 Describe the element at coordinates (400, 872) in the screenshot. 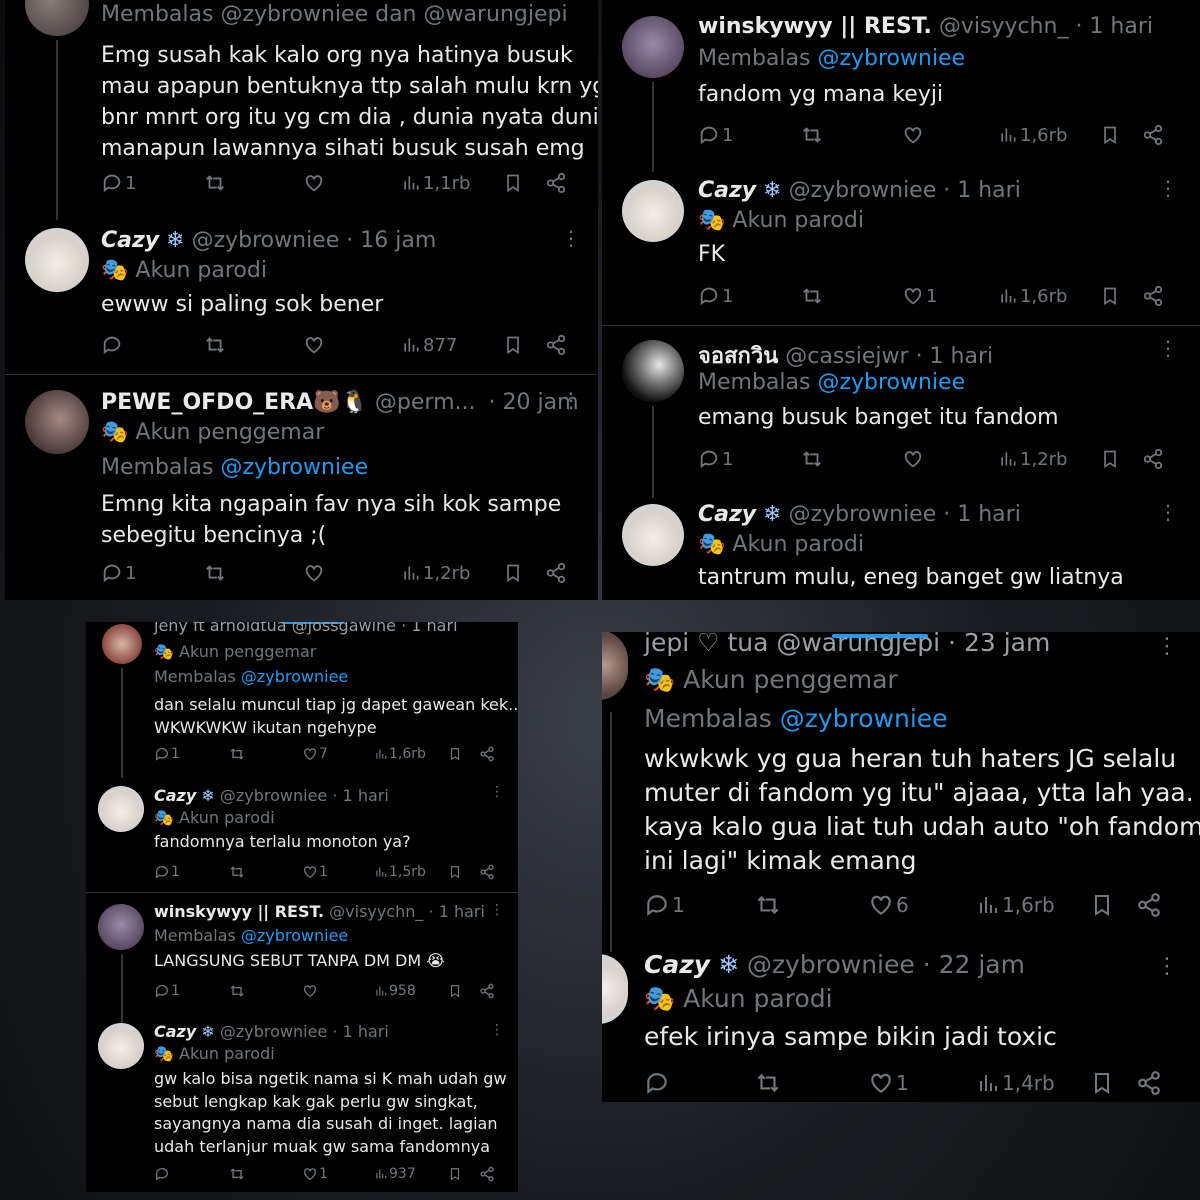

I see `views-button: 1,5rb` at that location.